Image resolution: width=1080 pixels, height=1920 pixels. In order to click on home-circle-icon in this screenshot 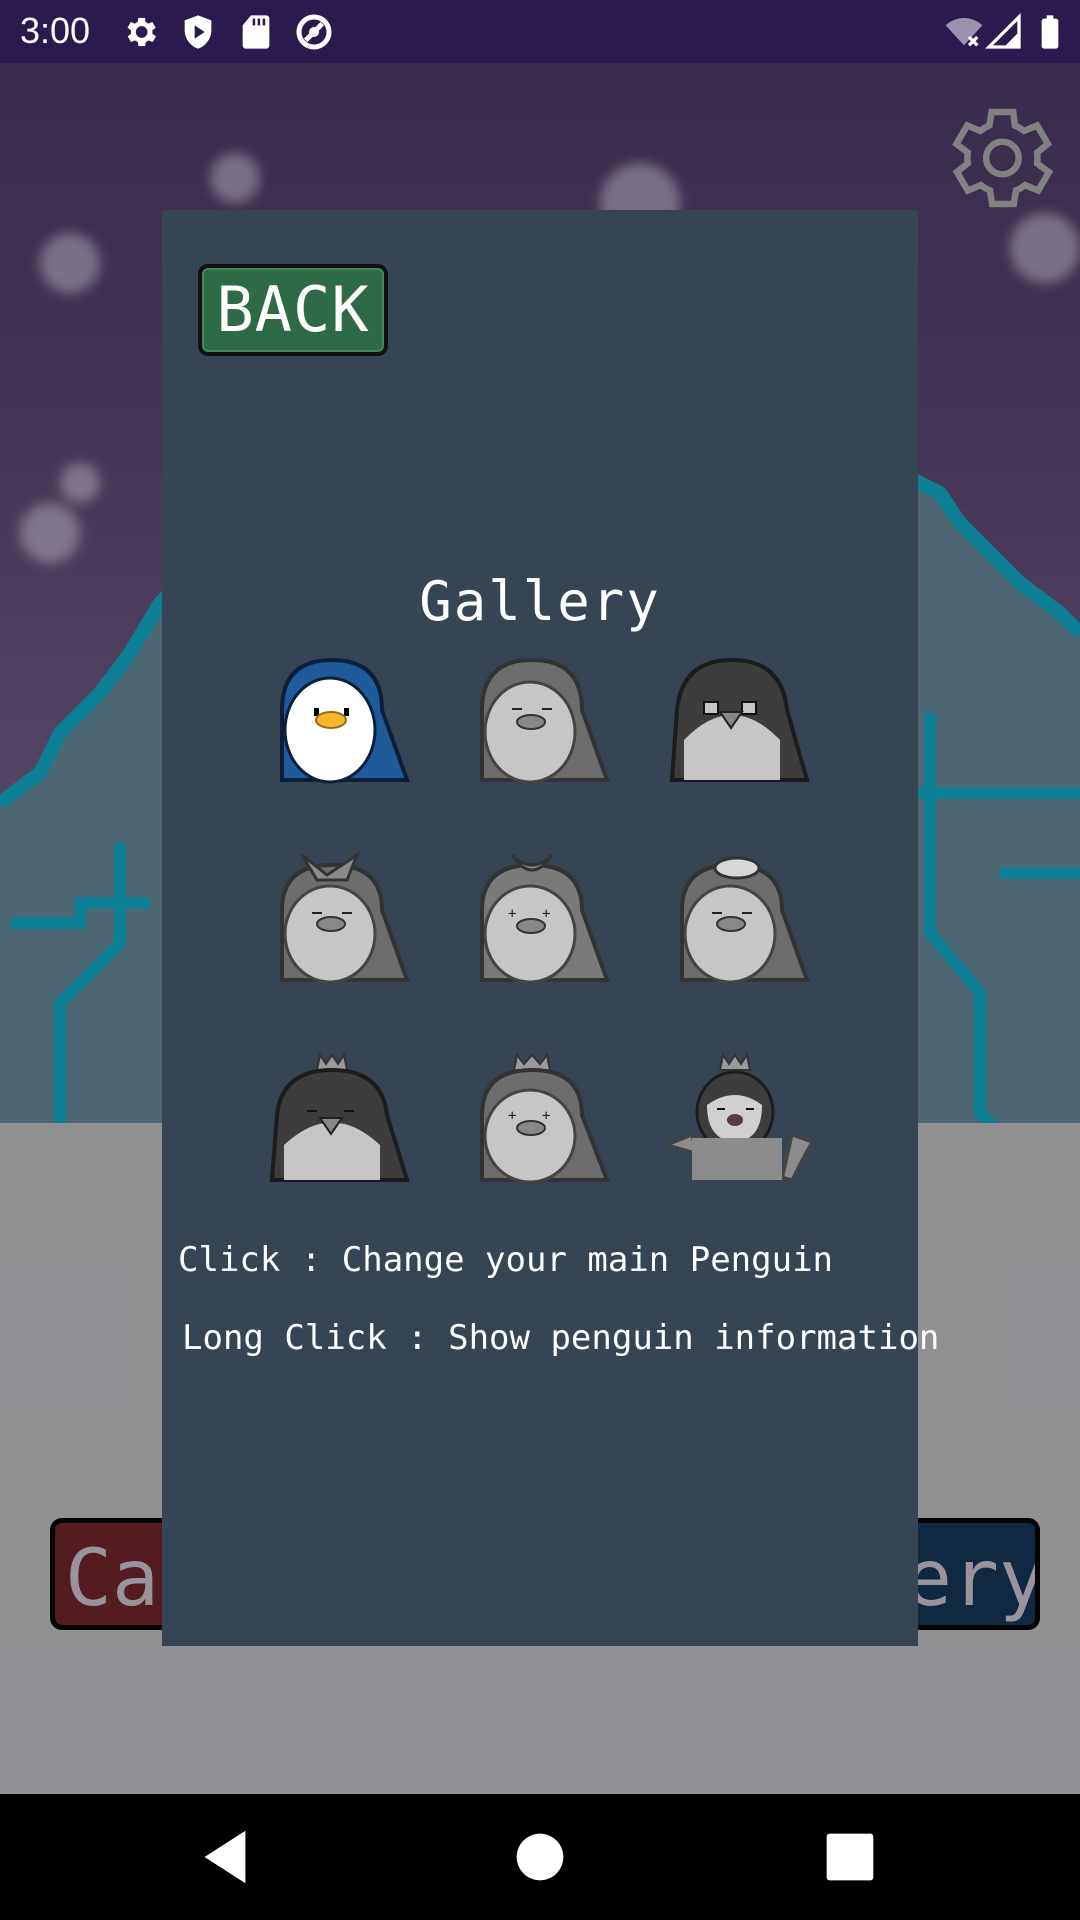, I will do `click(540, 1857)`.